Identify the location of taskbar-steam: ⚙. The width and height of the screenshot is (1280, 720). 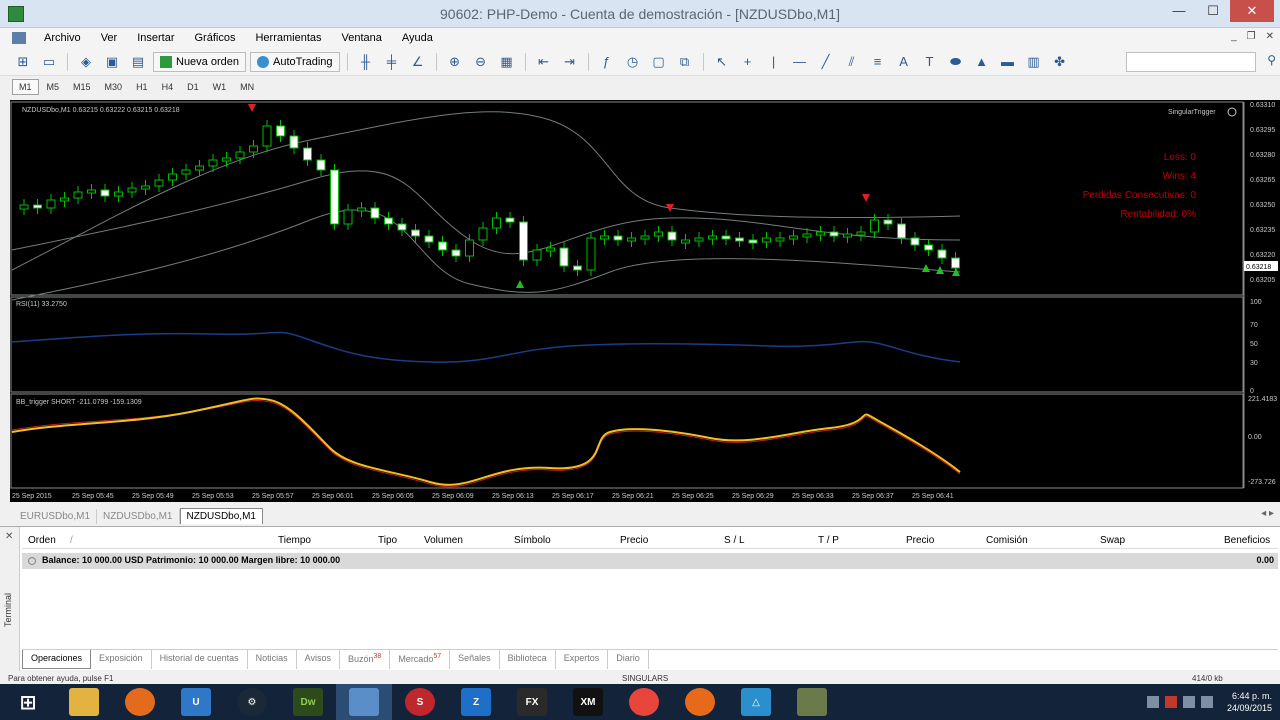
(252, 702).